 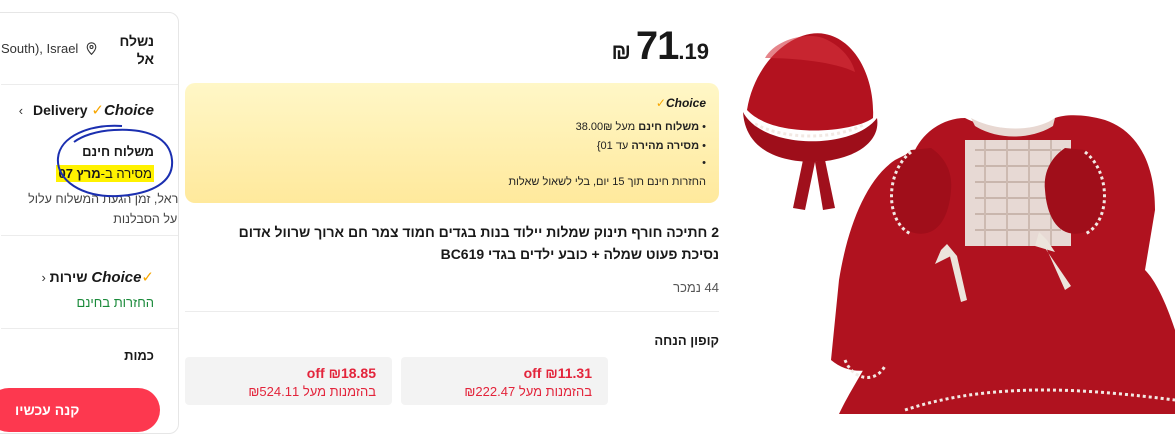 What do you see at coordinates (288, 381) in the screenshot?
I see `coupon-card: ₪18.85 off בהזמנות מעל ₪524.11` at bounding box center [288, 381].